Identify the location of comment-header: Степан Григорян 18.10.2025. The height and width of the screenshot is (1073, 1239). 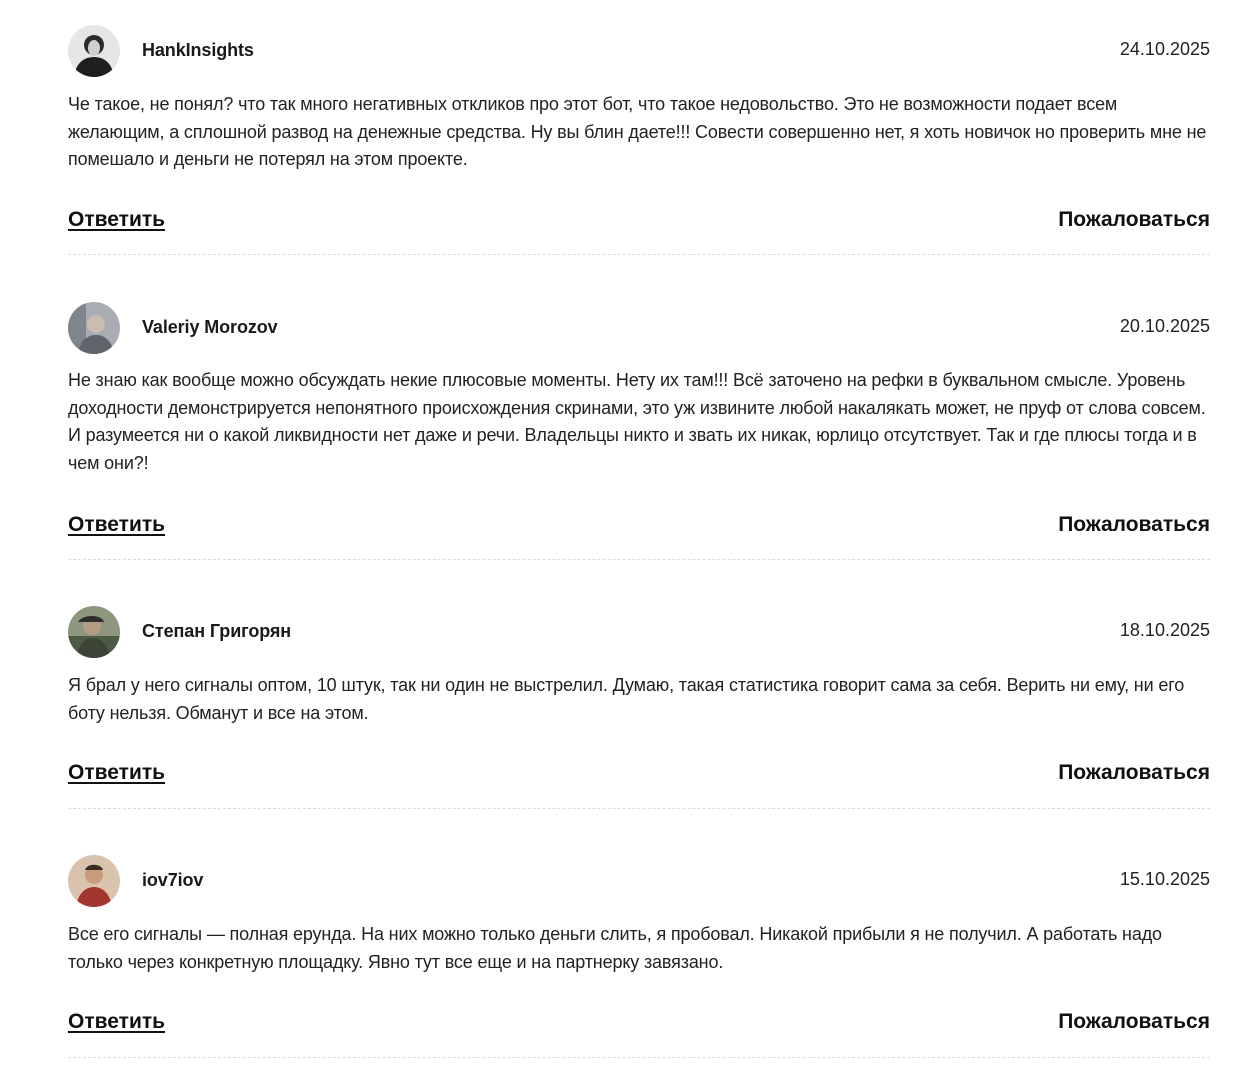
(639, 632).